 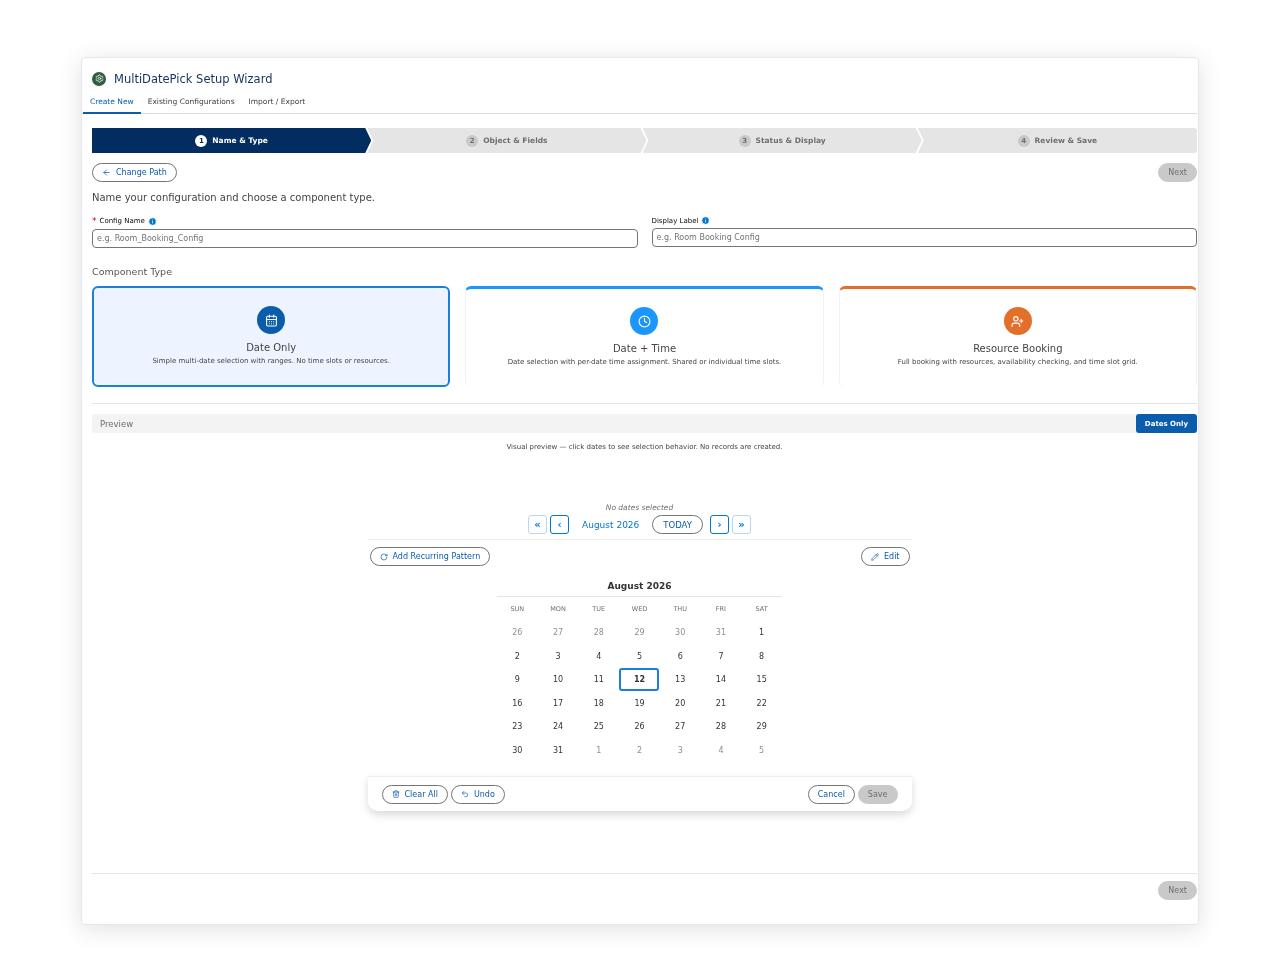 What do you see at coordinates (1018, 348) in the screenshot?
I see `type-title: Resource Booking` at bounding box center [1018, 348].